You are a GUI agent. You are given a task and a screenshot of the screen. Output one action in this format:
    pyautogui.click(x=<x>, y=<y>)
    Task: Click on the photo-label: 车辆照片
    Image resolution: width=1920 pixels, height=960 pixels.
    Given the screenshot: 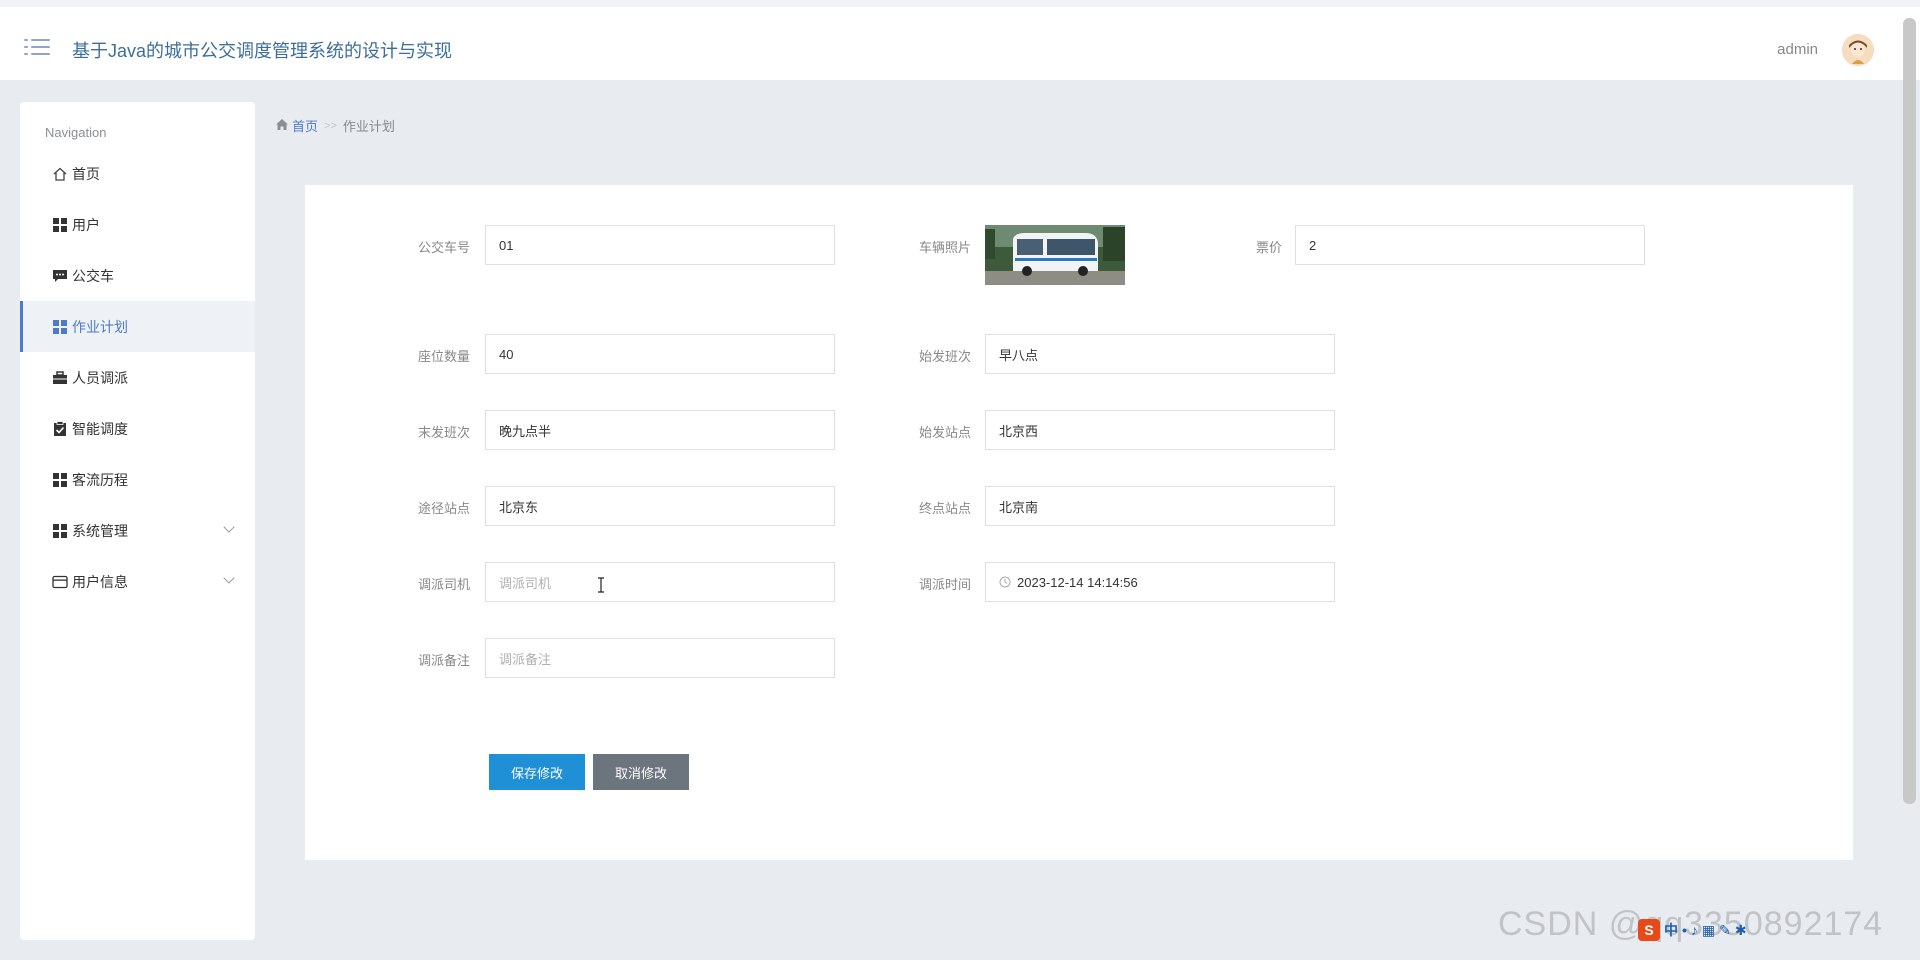 What is the action you would take?
    pyautogui.click(x=945, y=247)
    